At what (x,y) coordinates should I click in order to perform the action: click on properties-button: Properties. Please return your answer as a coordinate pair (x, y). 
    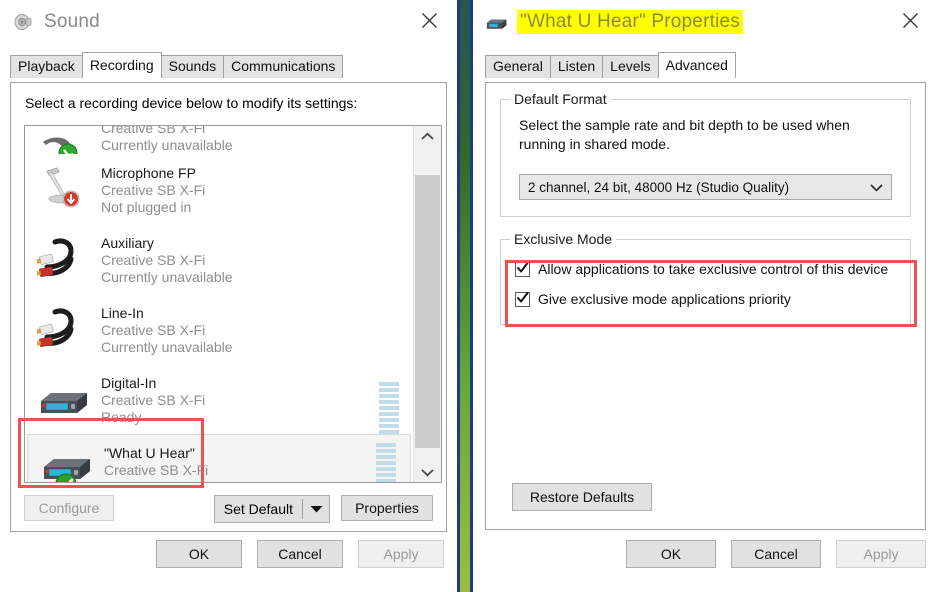
    Looking at the image, I should click on (387, 508).